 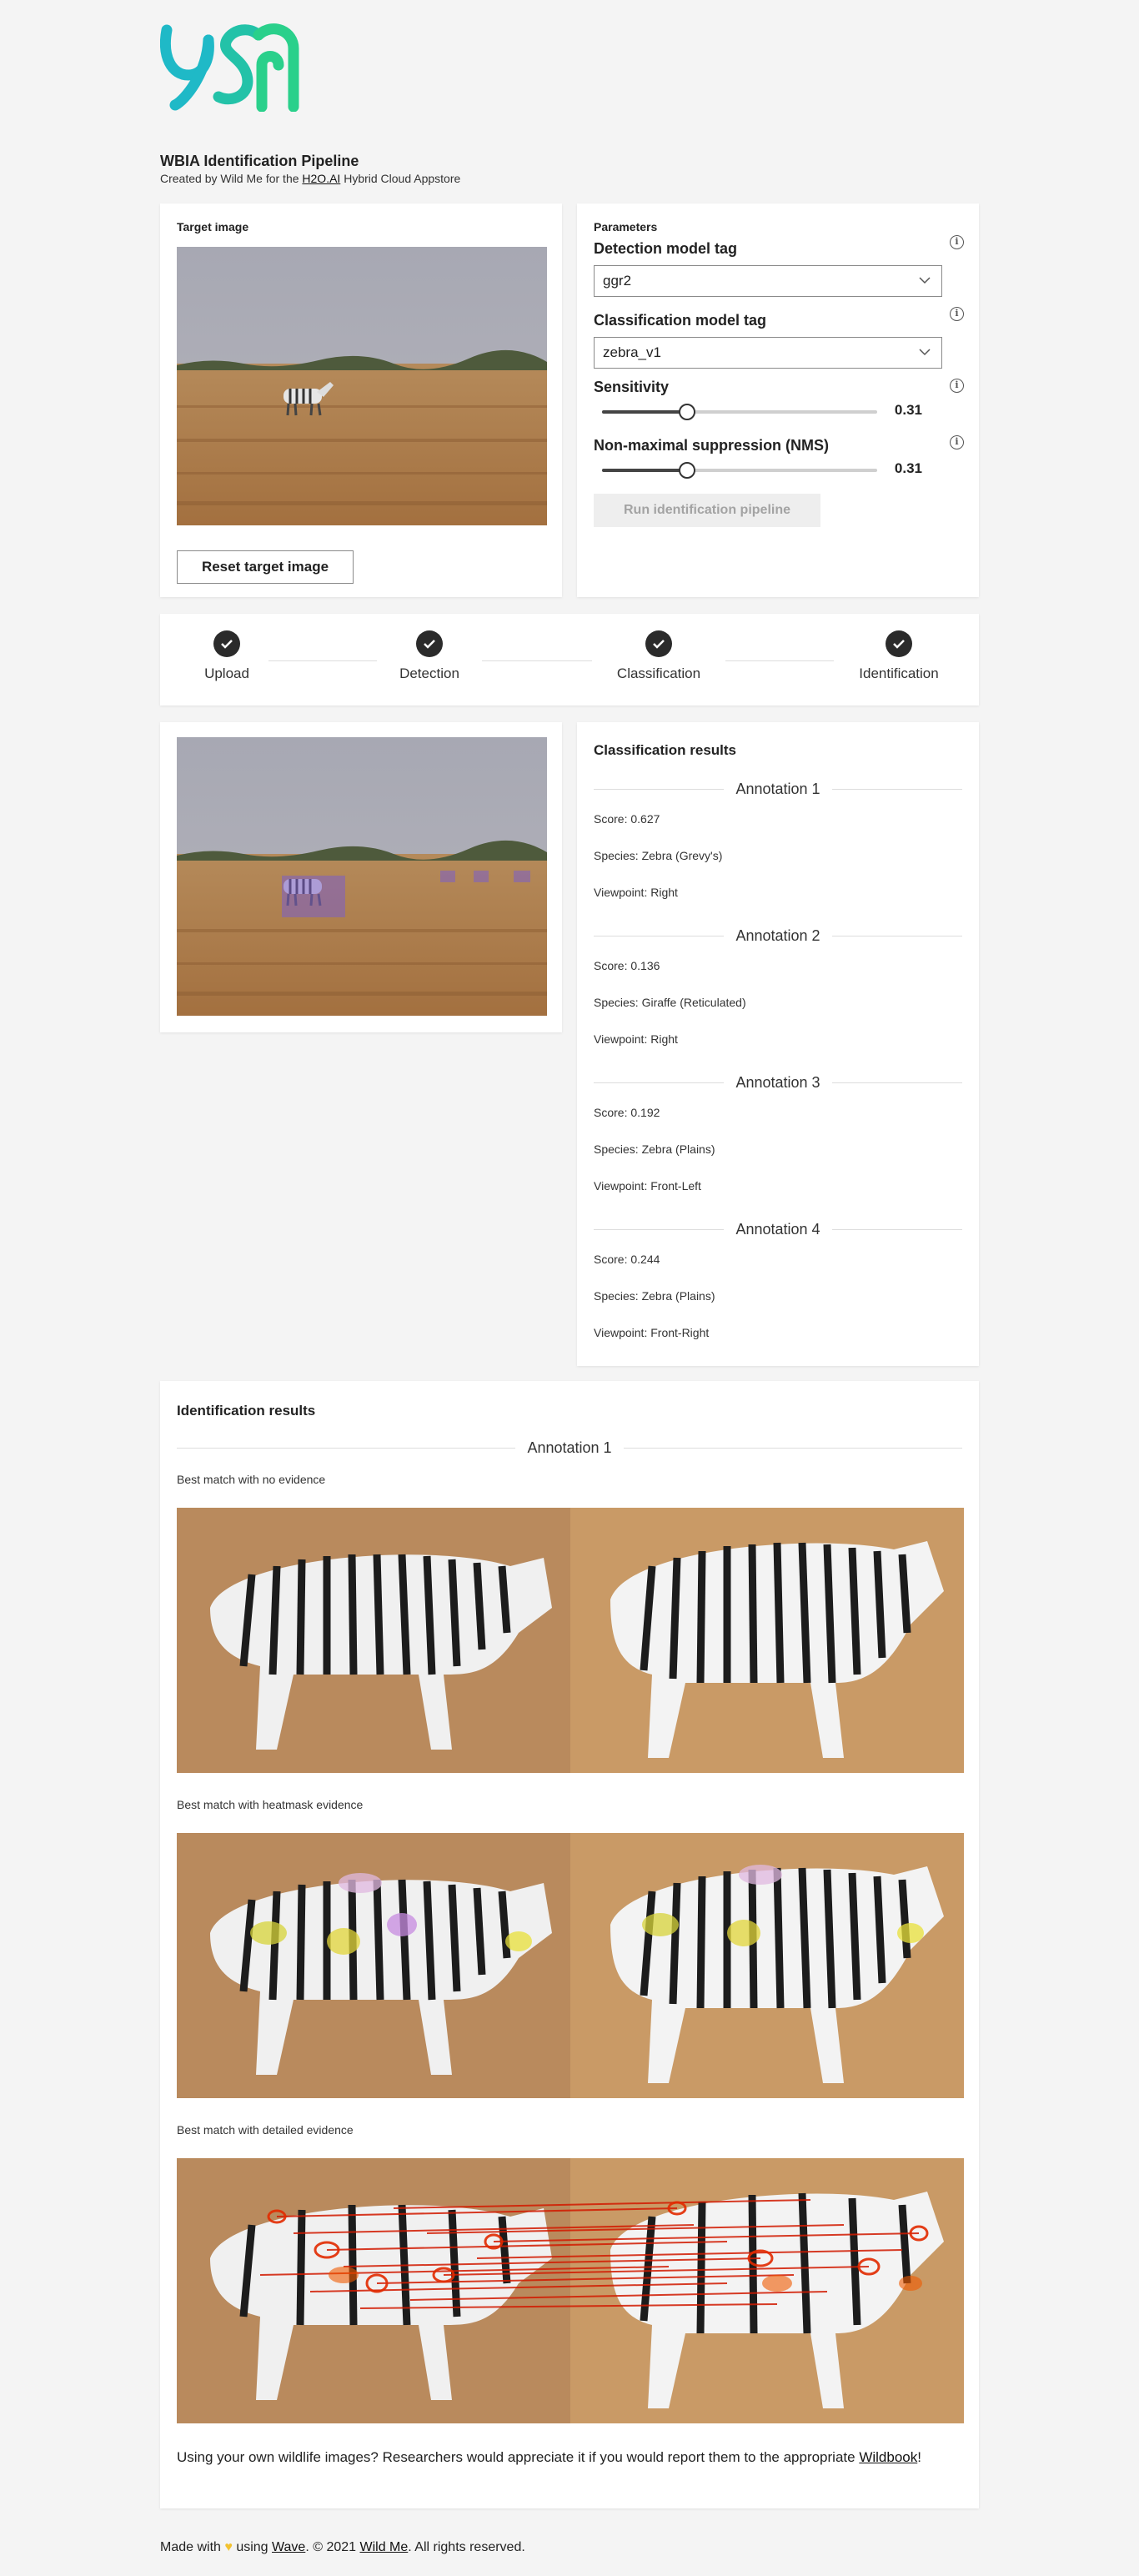 I want to click on target-image-heading: Target image, so click(x=213, y=226).